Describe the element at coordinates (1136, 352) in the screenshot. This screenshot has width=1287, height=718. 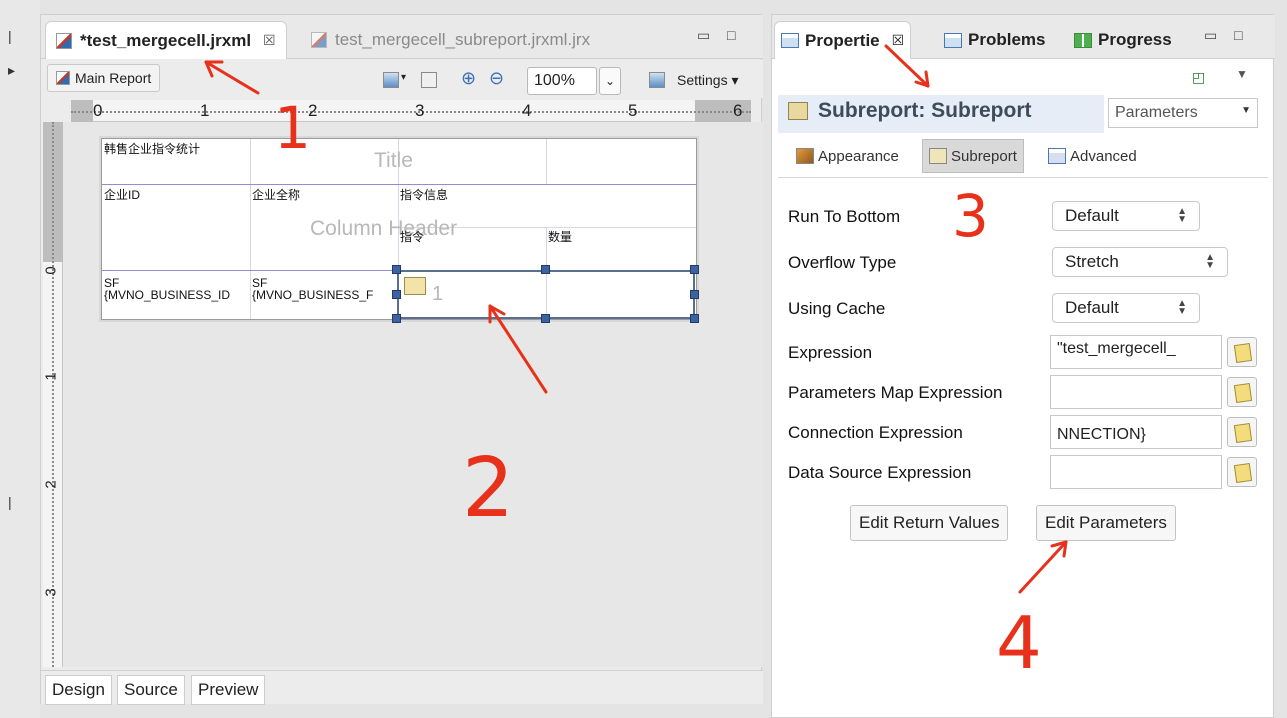
I see `expression-field: "test_mergecell_` at that location.